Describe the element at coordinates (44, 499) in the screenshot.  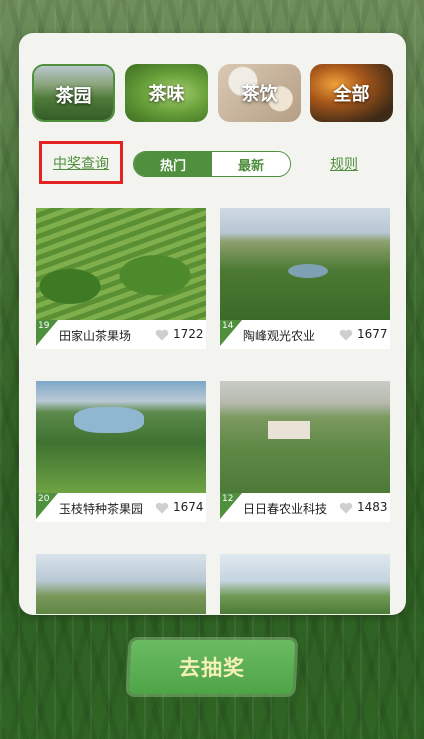
I see `rank-number: 20` at that location.